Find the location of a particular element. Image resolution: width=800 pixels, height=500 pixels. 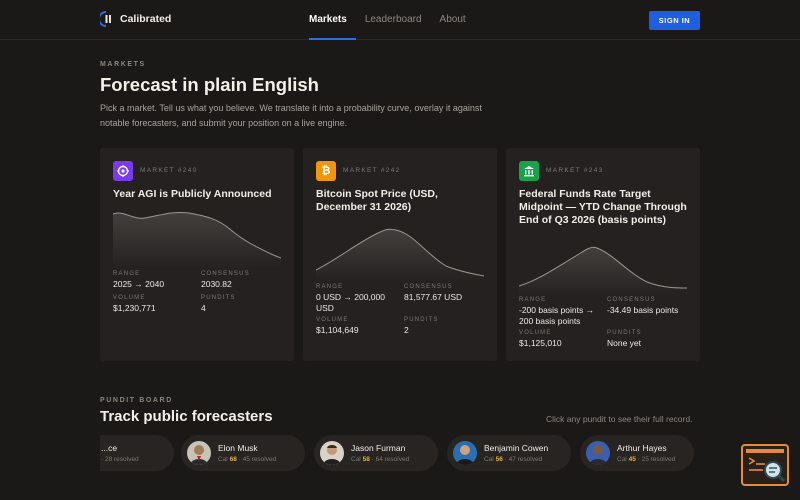

main-nav: Markets Leaderboard About is located at coordinates (387, 20).